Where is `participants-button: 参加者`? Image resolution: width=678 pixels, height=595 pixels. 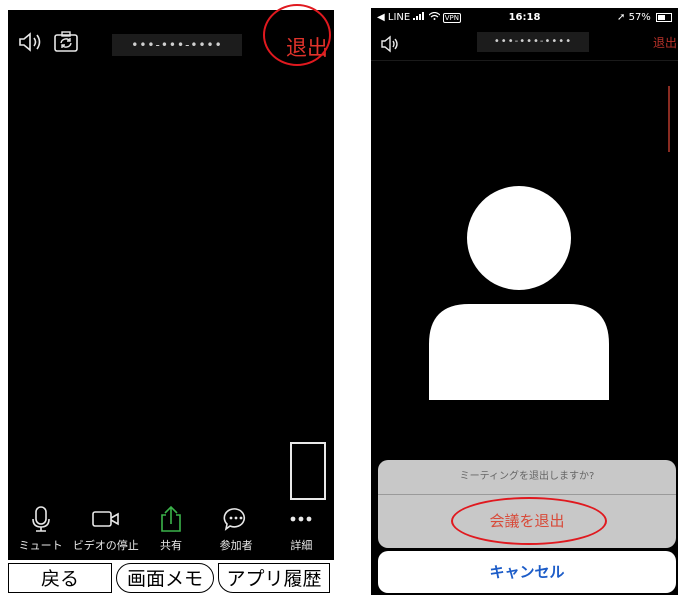
participants-button: 参加者 is located at coordinates (236, 529).